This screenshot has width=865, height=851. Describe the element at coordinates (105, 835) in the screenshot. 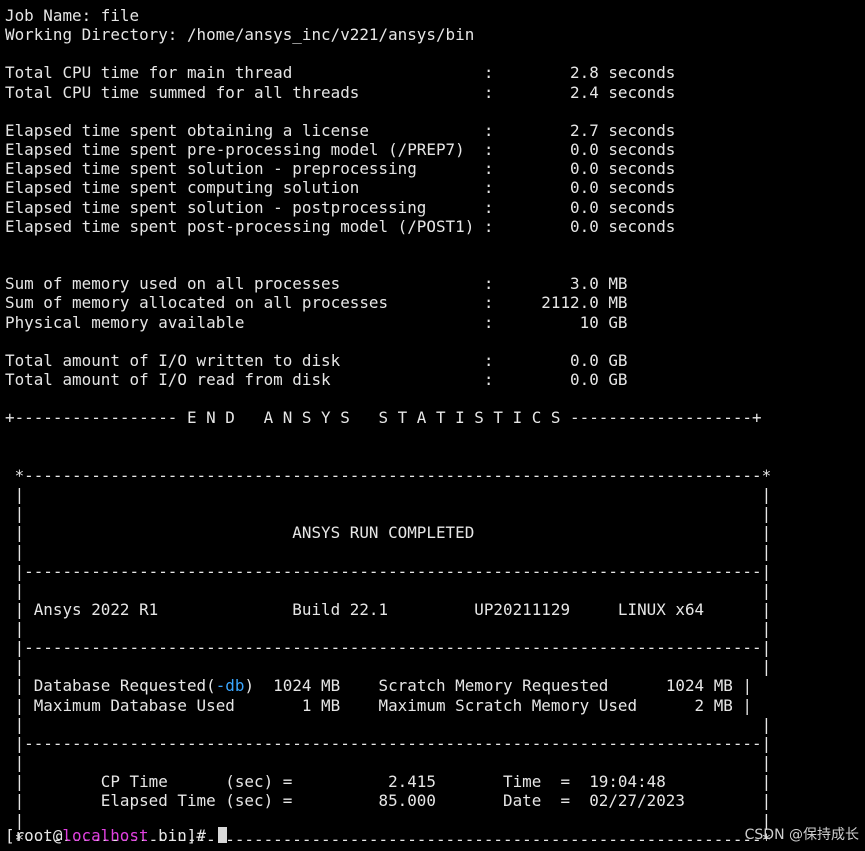

I see `prompt-hostname: localhost` at that location.